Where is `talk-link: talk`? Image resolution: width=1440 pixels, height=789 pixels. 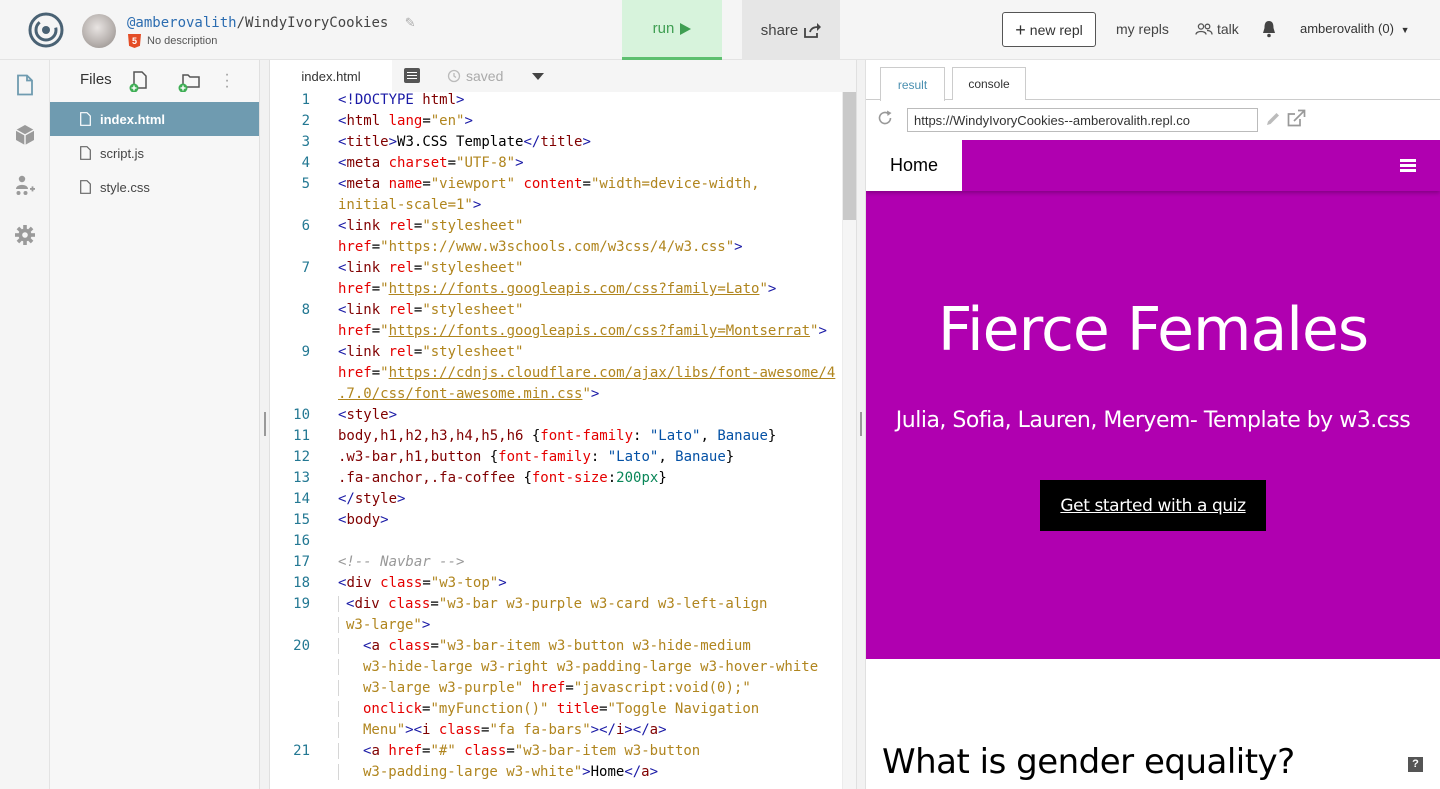 talk-link: talk is located at coordinates (1217, 29).